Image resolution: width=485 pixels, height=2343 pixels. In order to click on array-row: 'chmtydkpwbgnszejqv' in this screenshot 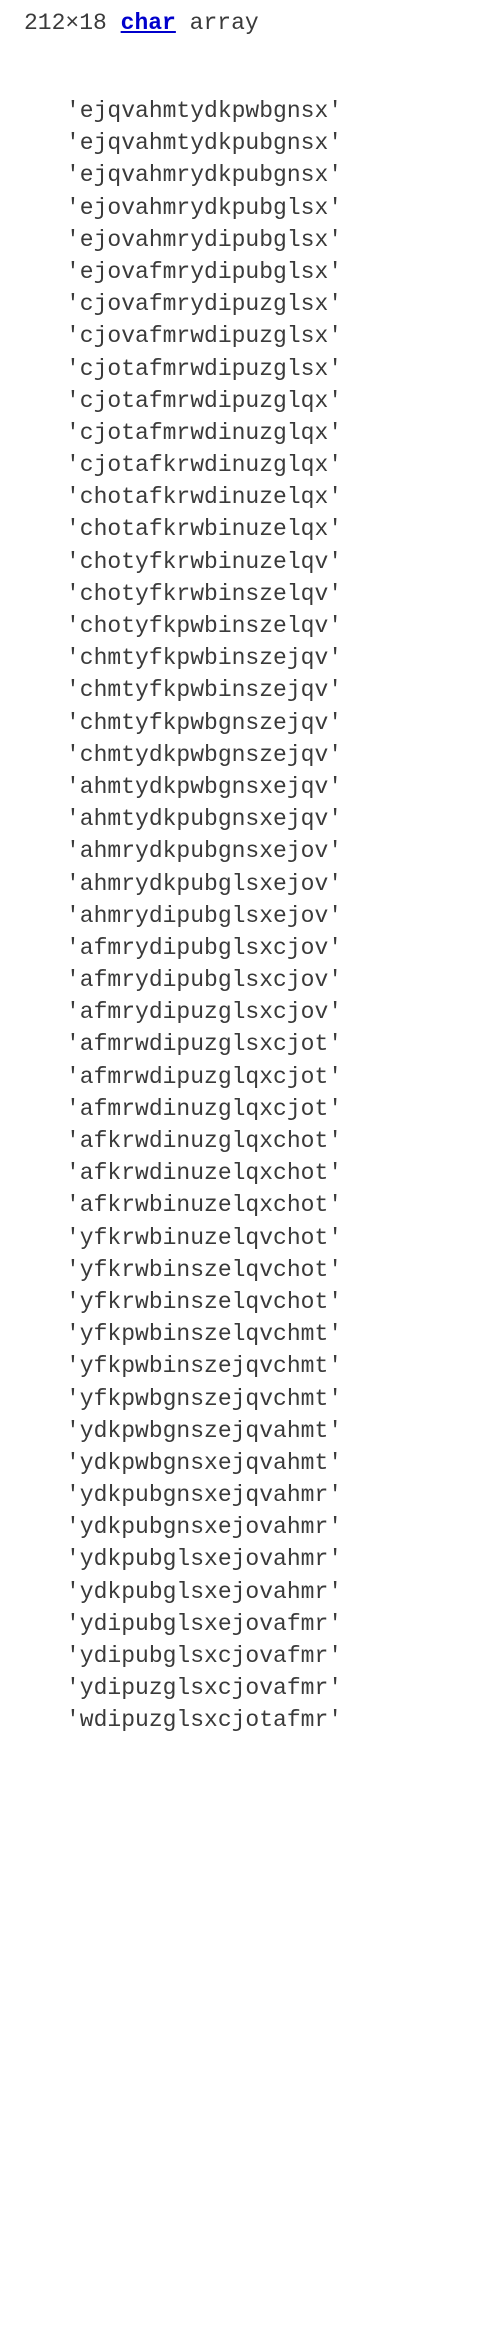, I will do `click(204, 754)`.